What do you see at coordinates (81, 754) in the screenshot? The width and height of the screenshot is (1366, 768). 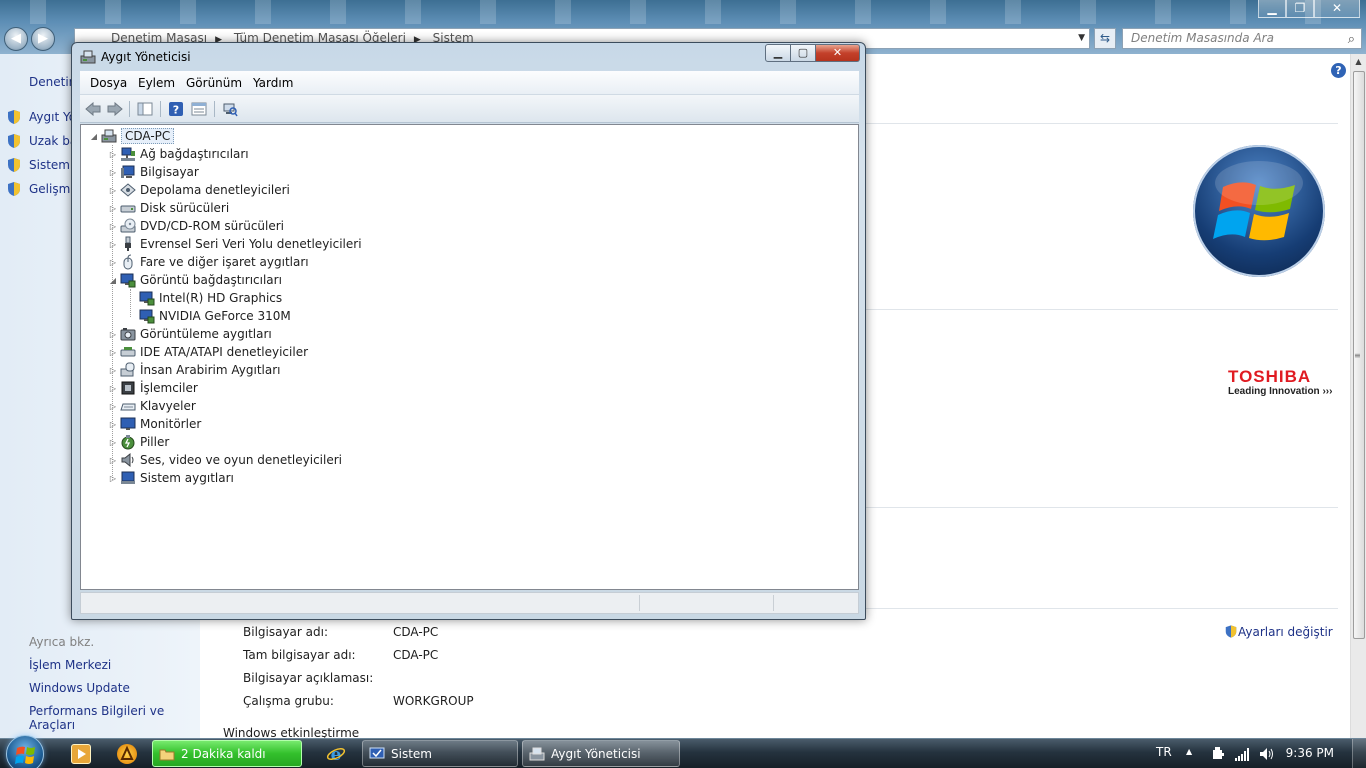 I see `media-player-icon` at bounding box center [81, 754].